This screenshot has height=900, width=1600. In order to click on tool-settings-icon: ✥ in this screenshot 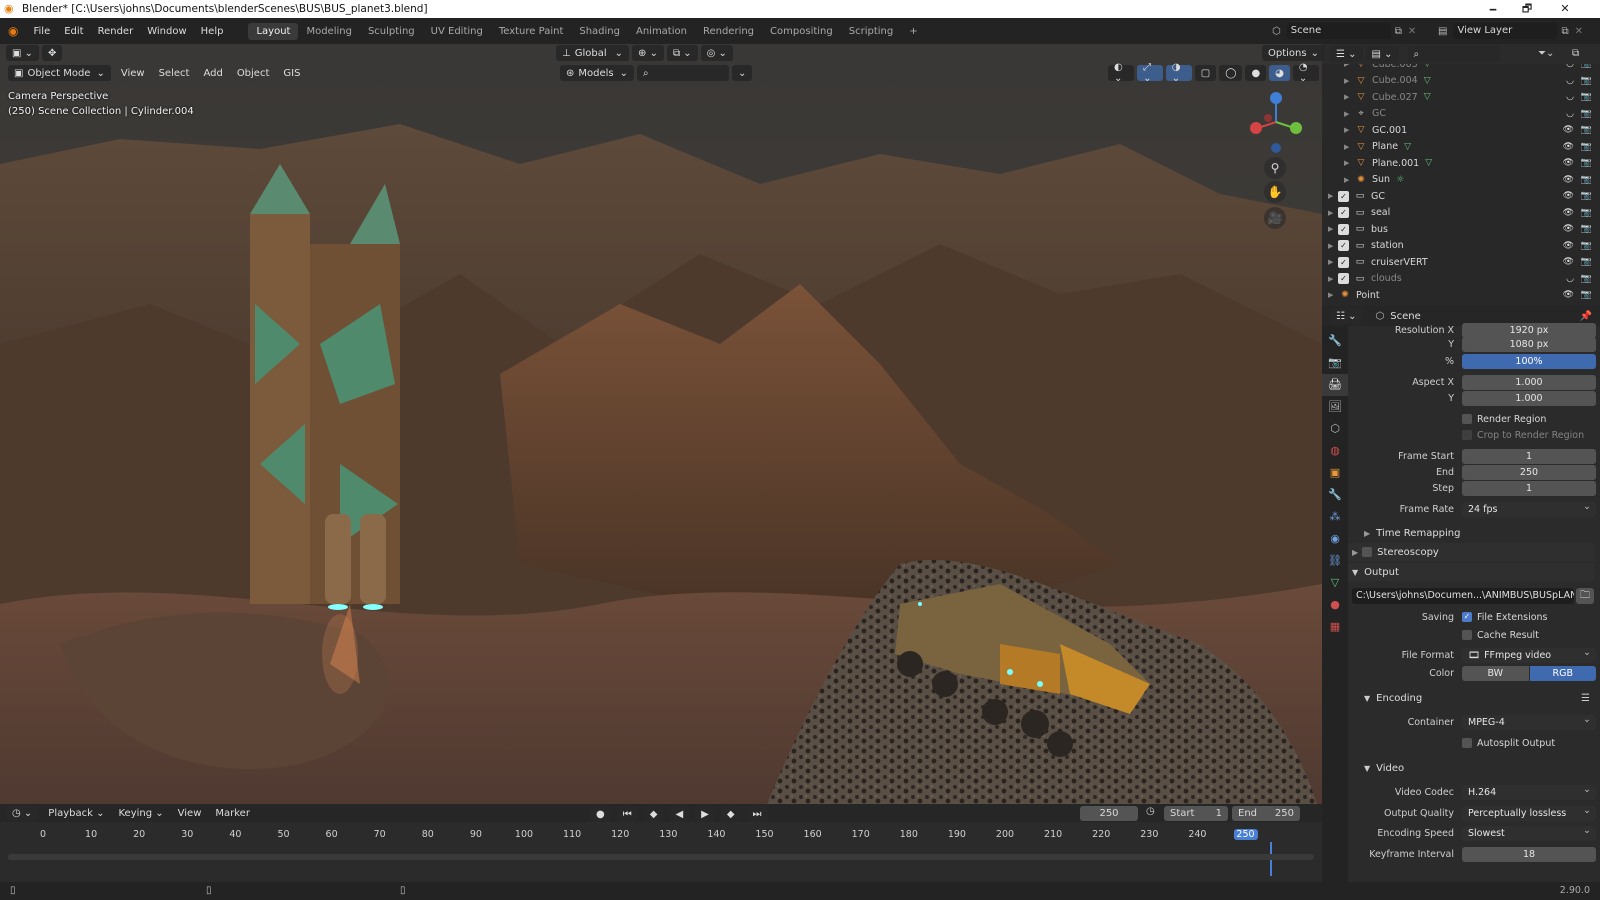, I will do `click(52, 53)`.